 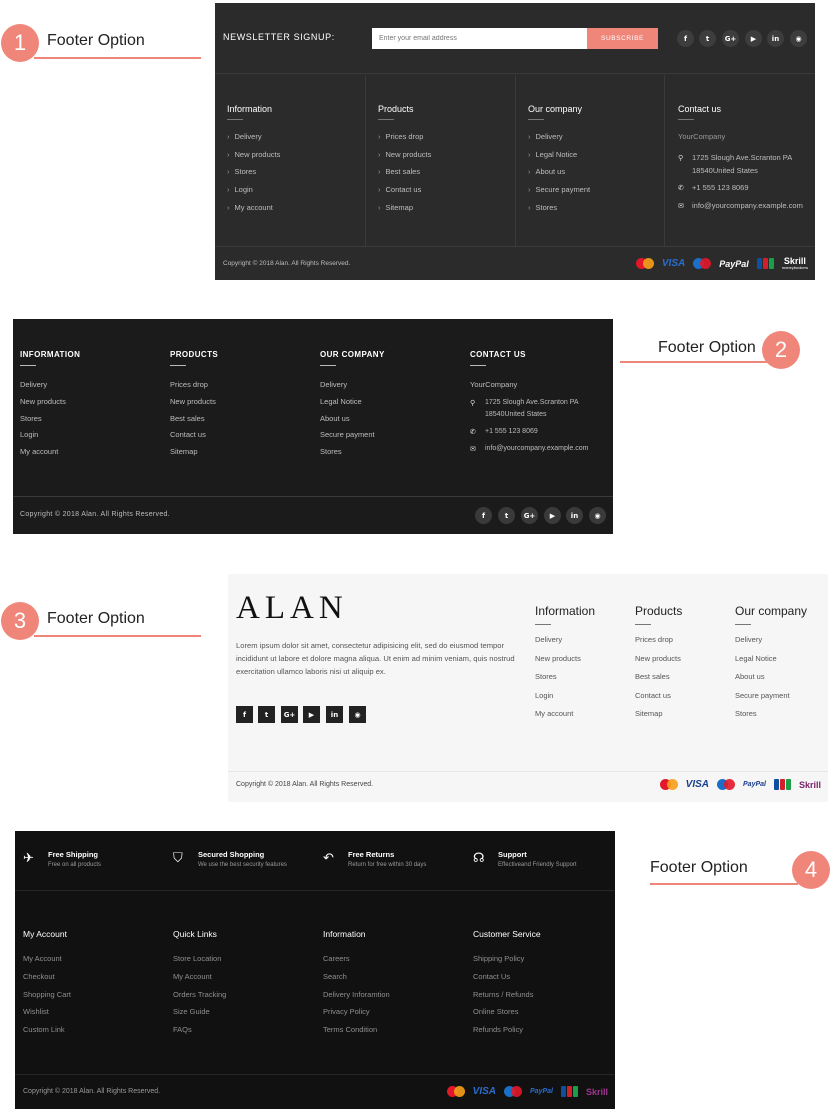 What do you see at coordinates (243, 1016) in the screenshot?
I see `footer-link: Size Guide` at bounding box center [243, 1016].